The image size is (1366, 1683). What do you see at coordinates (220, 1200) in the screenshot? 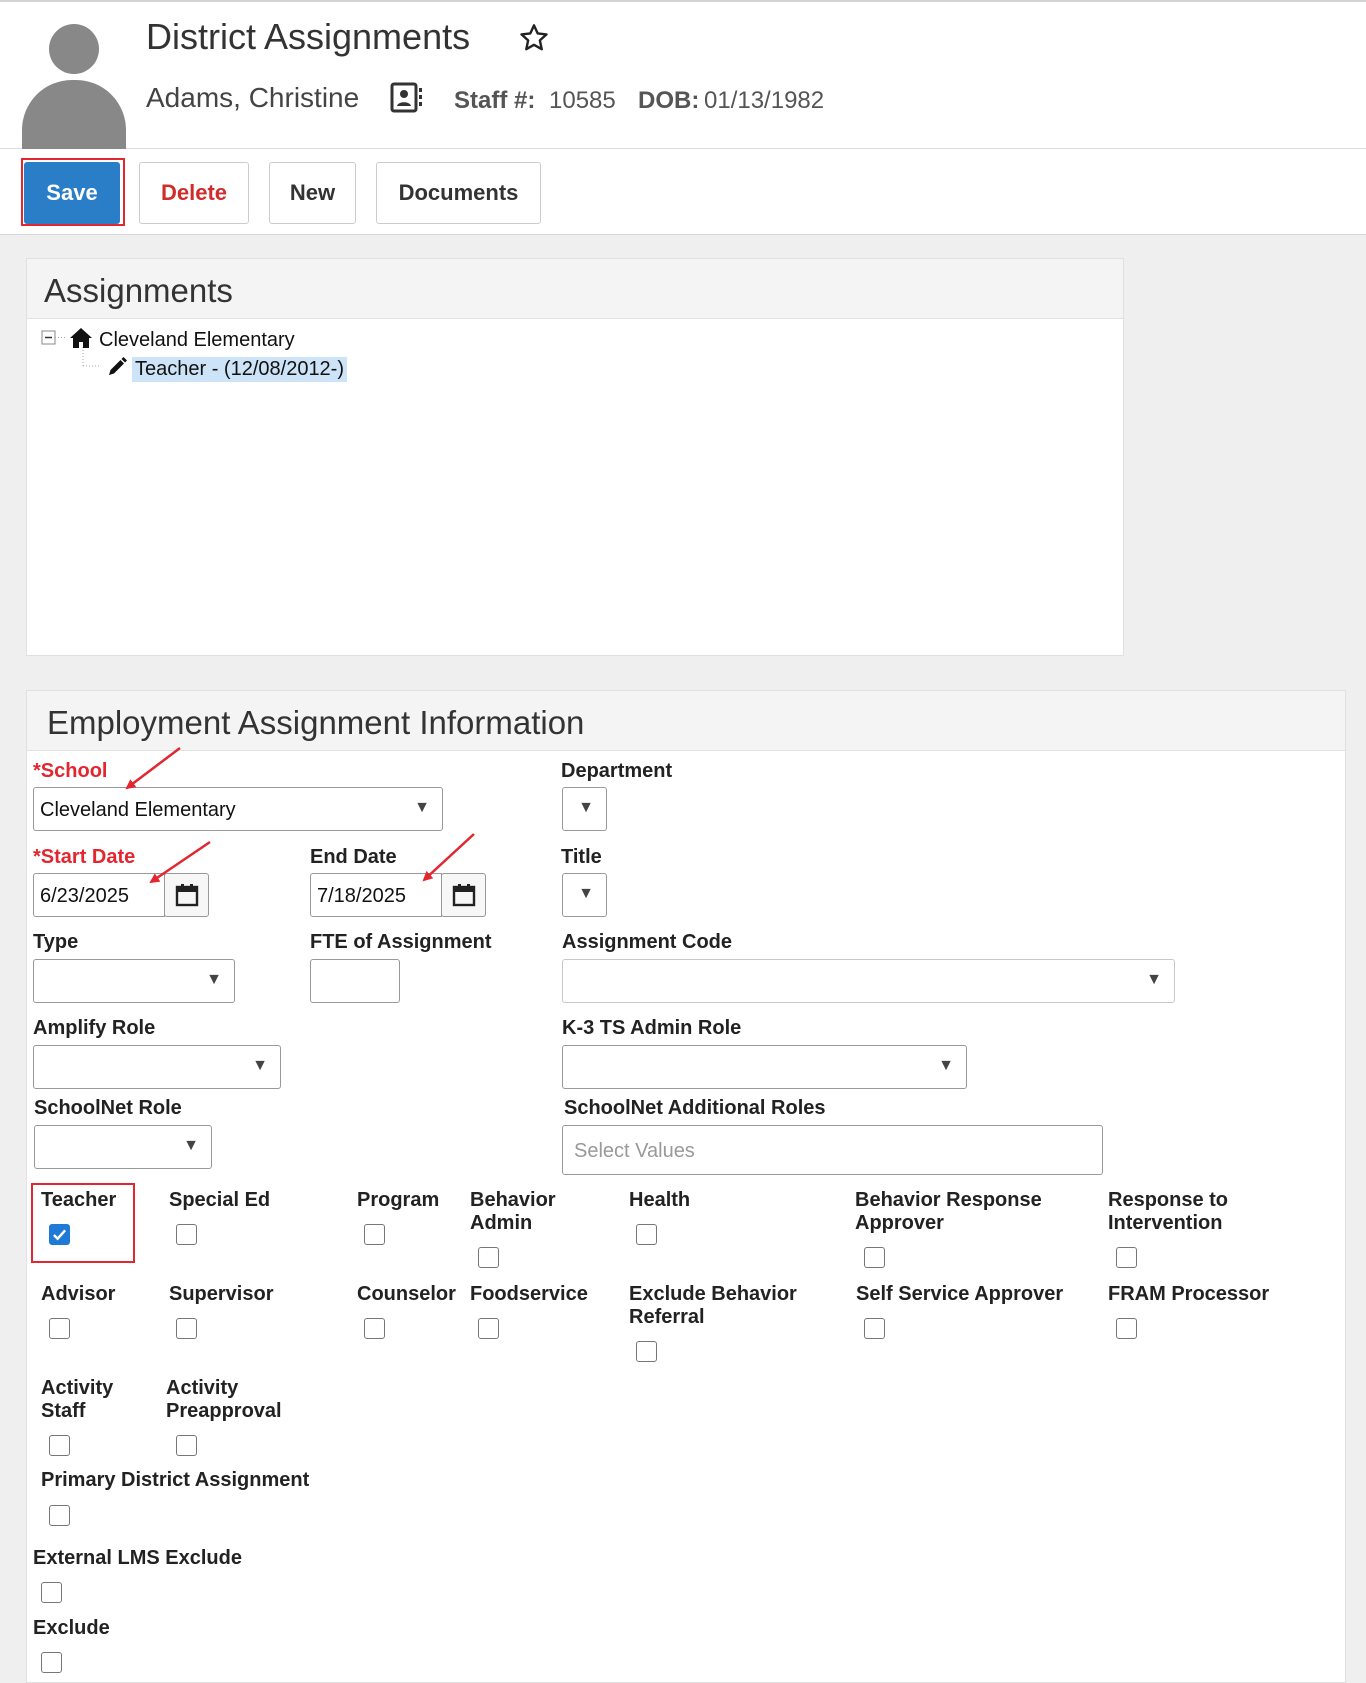
I see `special-ed-label: Special Ed` at bounding box center [220, 1200].